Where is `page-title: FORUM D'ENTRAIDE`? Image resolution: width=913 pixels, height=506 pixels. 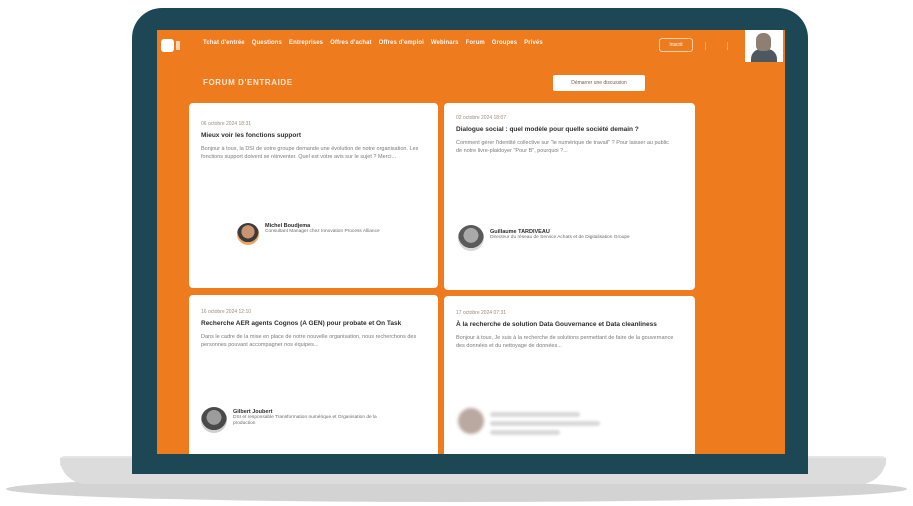 page-title: FORUM D'ENTRAIDE is located at coordinates (248, 82).